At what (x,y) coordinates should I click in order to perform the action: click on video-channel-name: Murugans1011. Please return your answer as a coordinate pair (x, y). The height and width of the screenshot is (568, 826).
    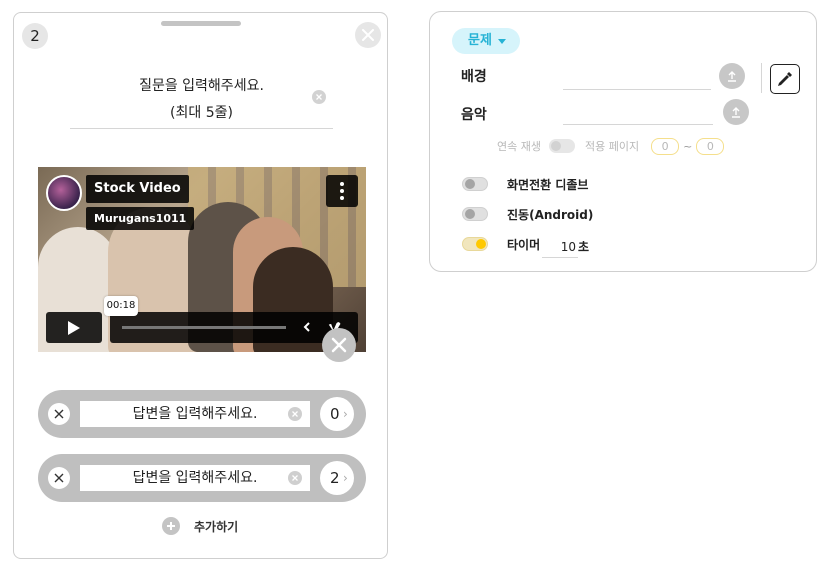
    Looking at the image, I should click on (140, 218).